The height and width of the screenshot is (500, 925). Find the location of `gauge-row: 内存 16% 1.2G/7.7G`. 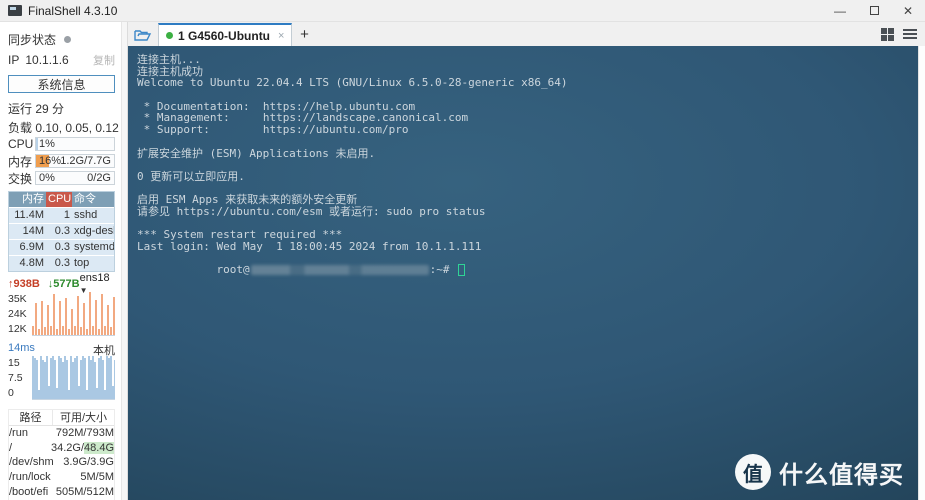

gauge-row: 内存 16% 1.2G/7.7G is located at coordinates (61, 161).